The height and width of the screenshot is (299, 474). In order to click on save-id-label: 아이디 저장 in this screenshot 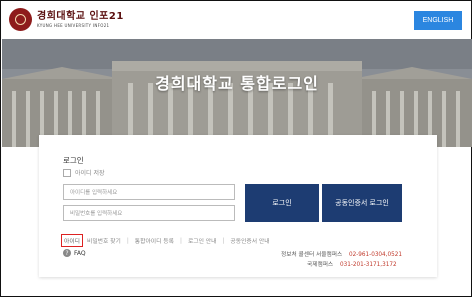, I will do `click(90, 173)`.